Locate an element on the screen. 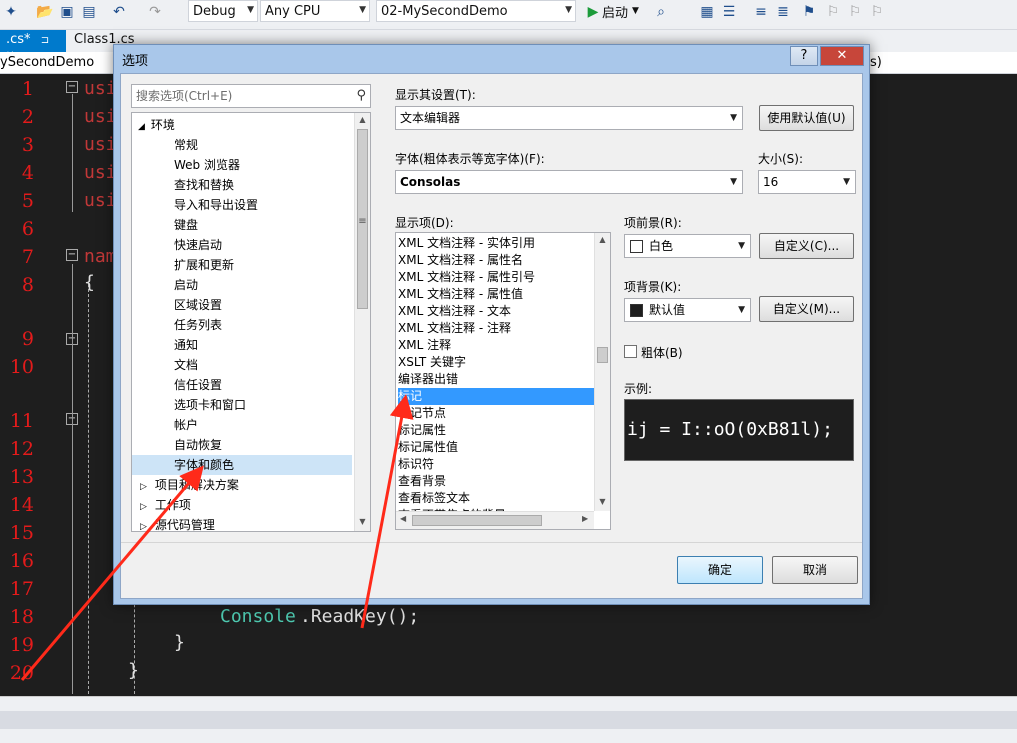  display-item: XSLT 关键字 is located at coordinates (432, 362).